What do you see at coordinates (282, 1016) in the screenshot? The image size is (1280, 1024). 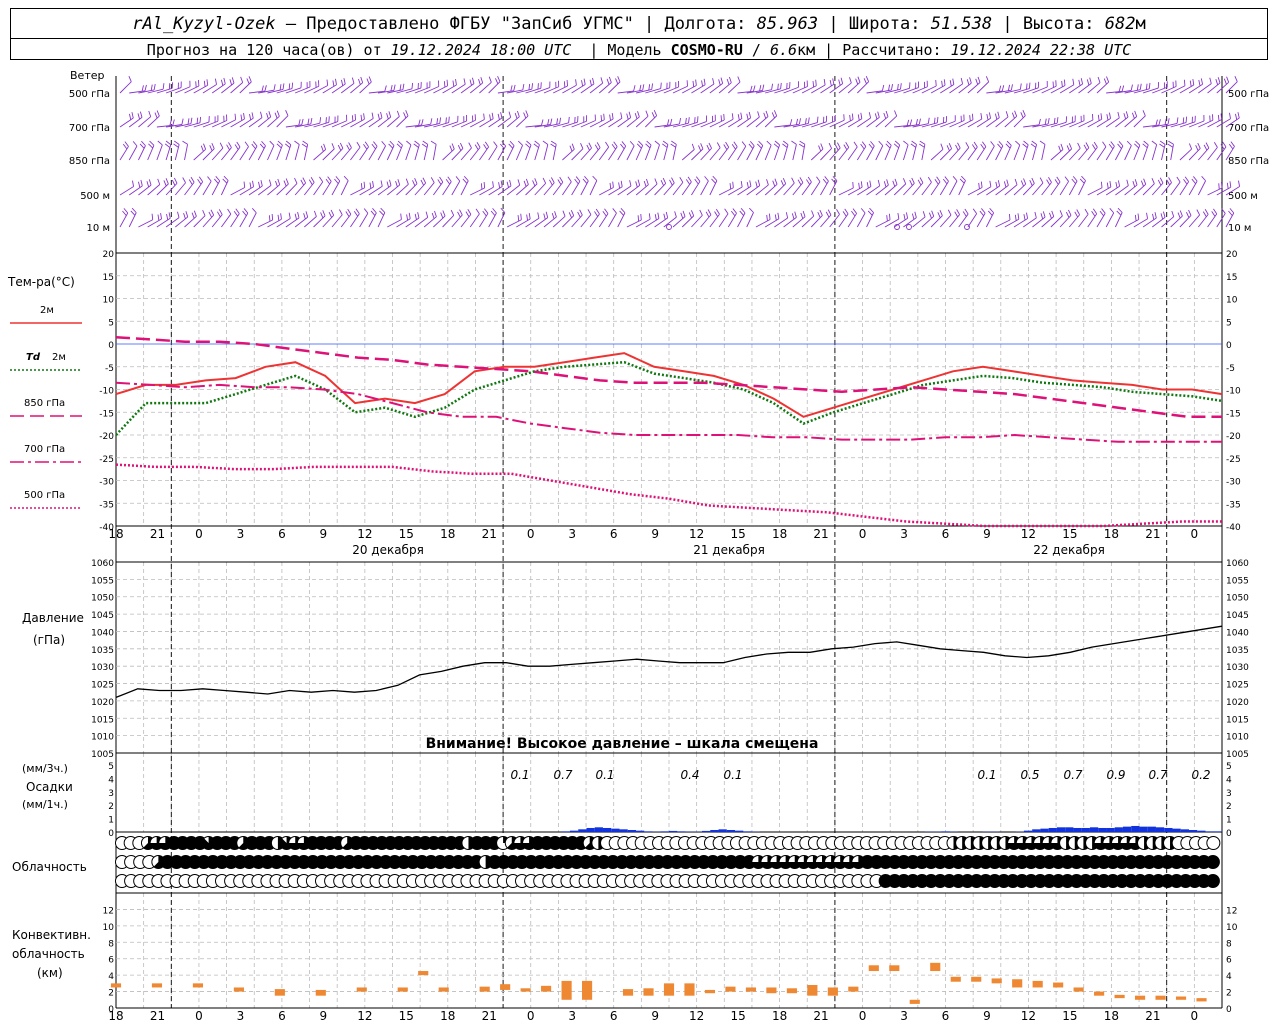 I see `time-tick-bottom: 6` at bounding box center [282, 1016].